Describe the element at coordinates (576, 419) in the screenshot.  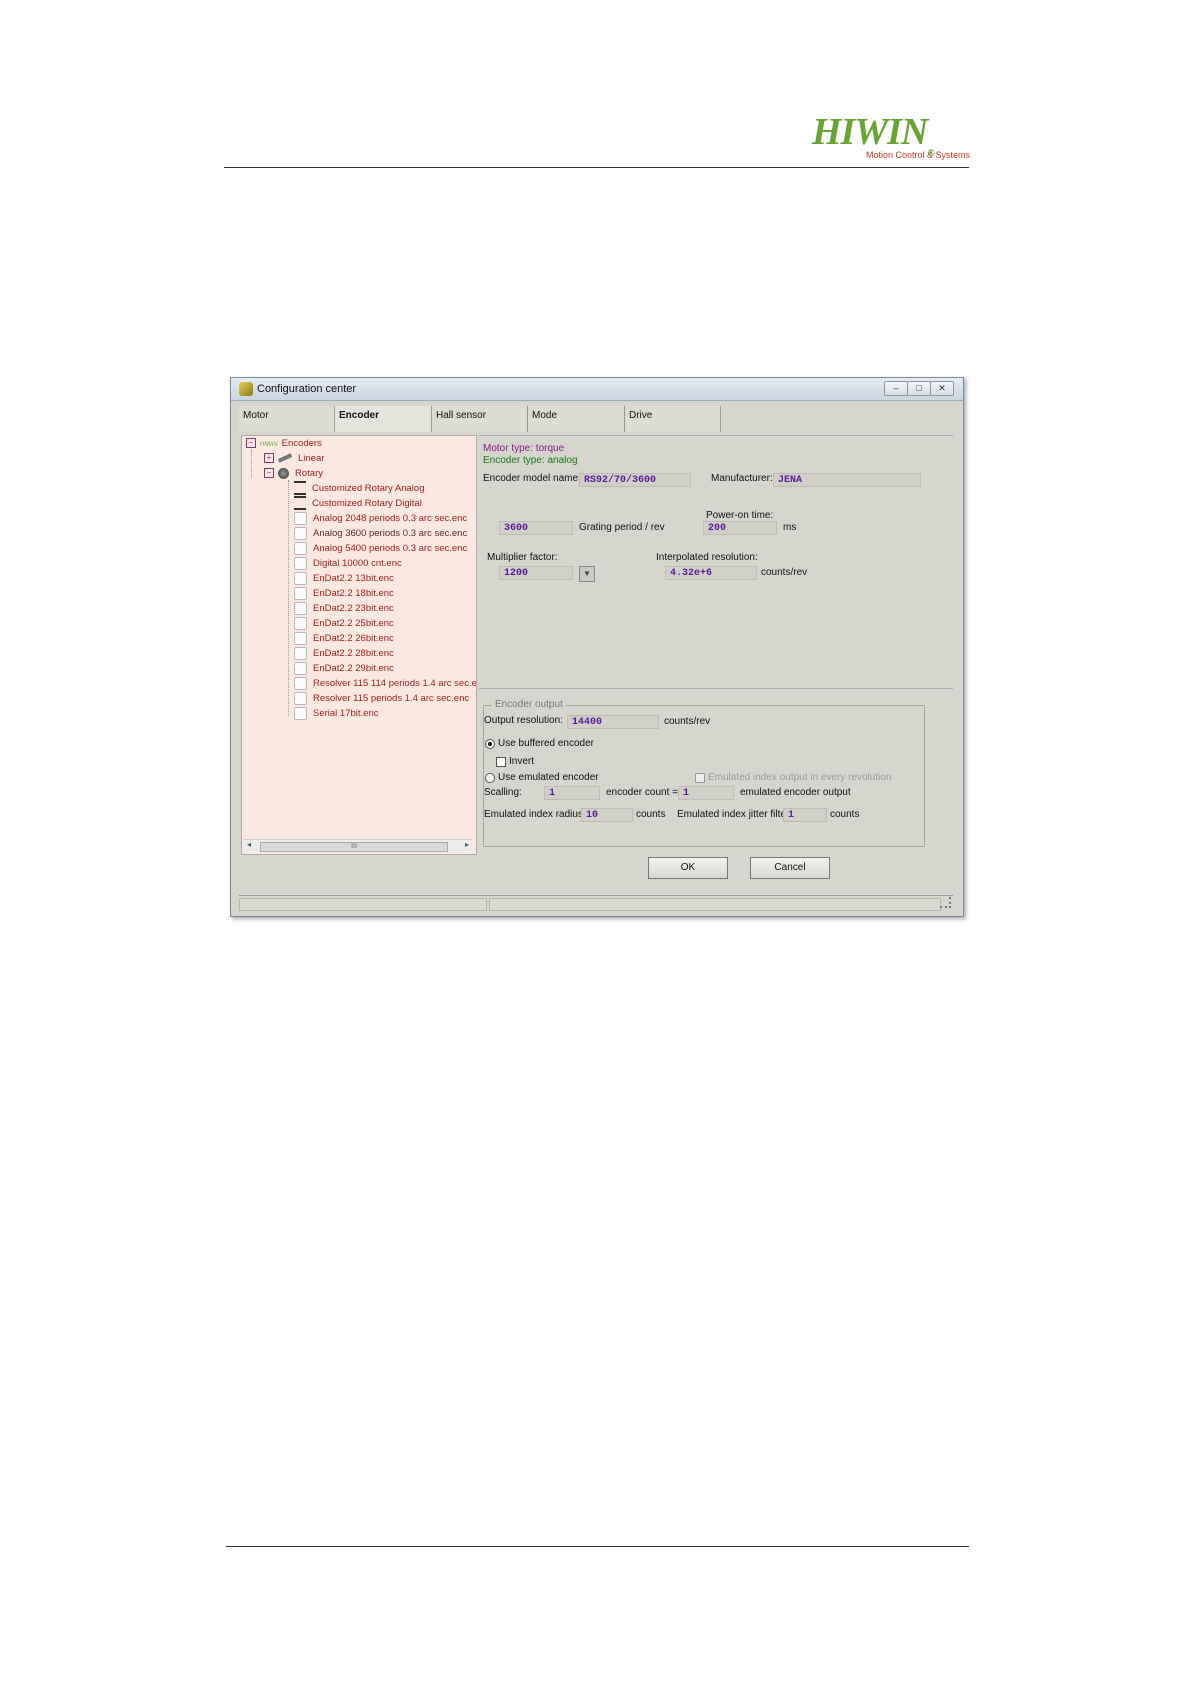
I see `tab-mode: Mode` at that location.